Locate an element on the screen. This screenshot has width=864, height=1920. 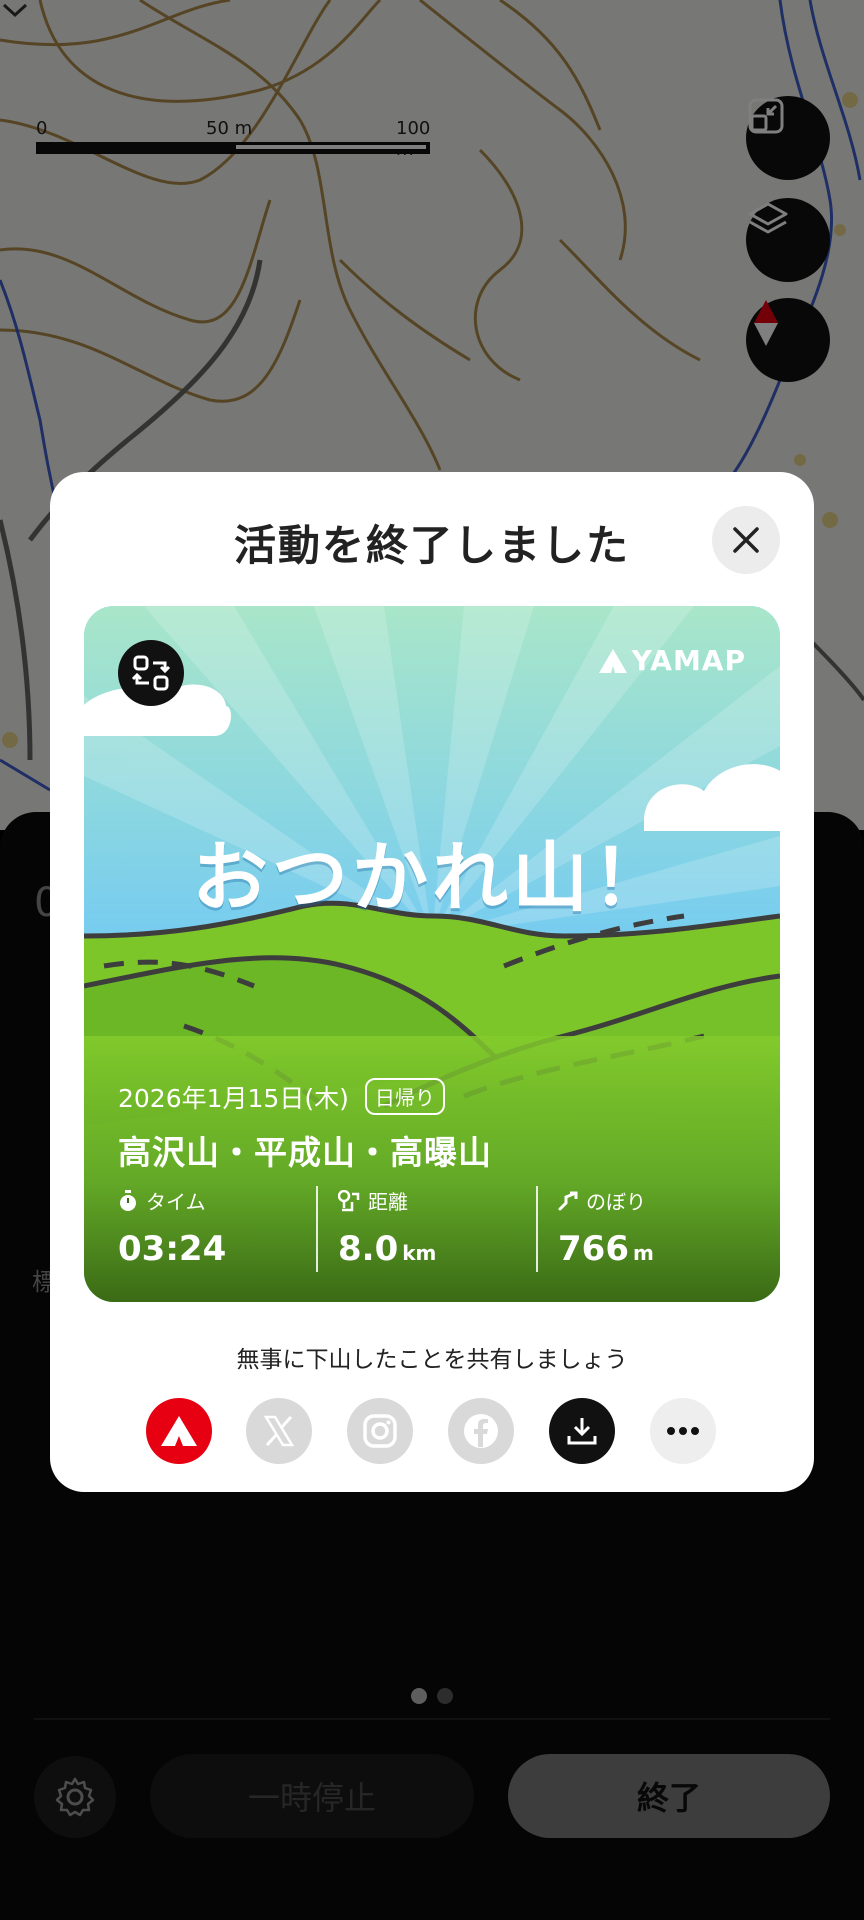
yamap-icon is located at coordinates (179, 1431).